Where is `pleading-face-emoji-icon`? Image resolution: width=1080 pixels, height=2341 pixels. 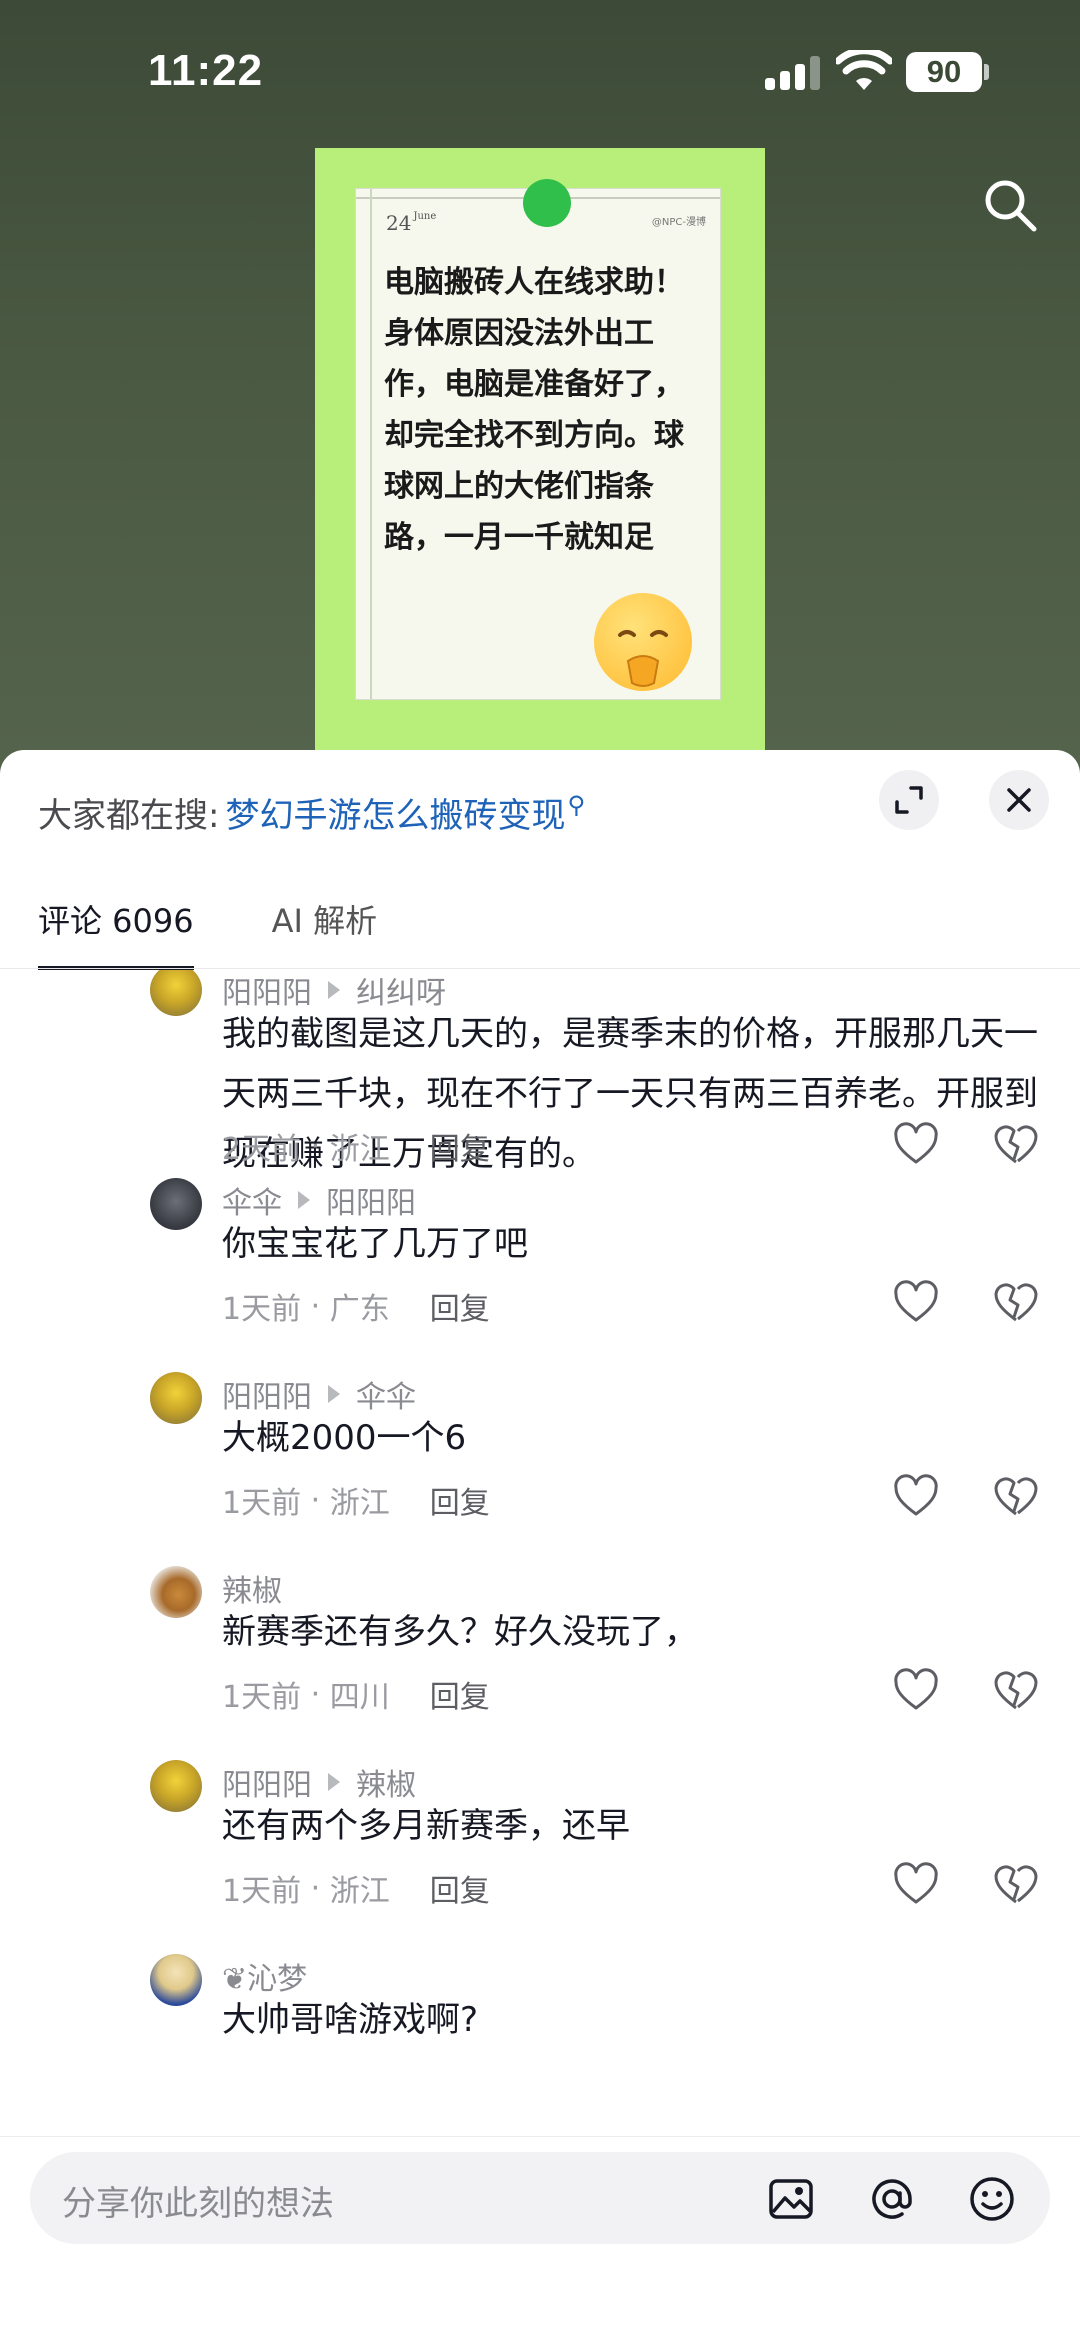 pleading-face-emoji-icon is located at coordinates (643, 642).